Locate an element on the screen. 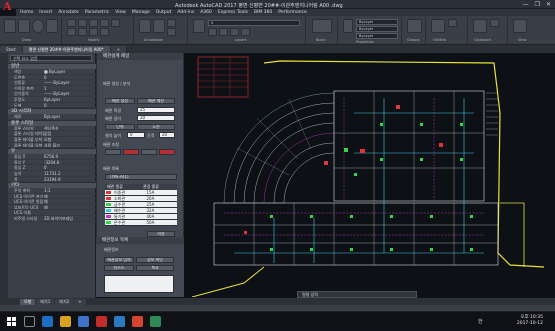  property-value: 모형 is located at coordinates (70, 139).